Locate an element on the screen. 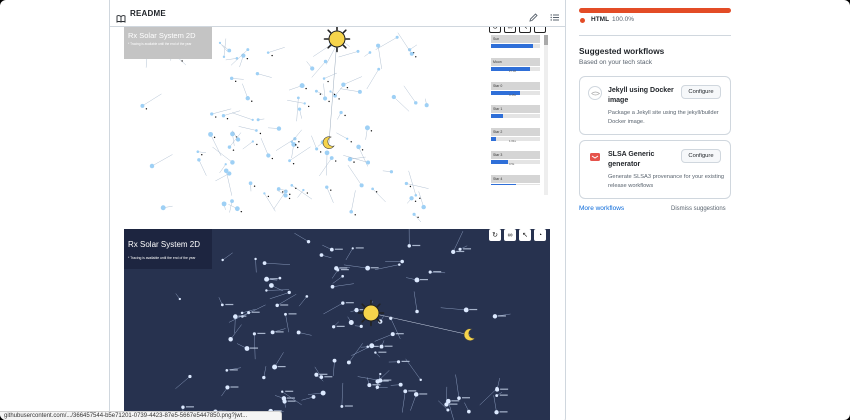 This screenshot has width=850, height=420. more-workflows-link: More workflows is located at coordinates (601, 208).